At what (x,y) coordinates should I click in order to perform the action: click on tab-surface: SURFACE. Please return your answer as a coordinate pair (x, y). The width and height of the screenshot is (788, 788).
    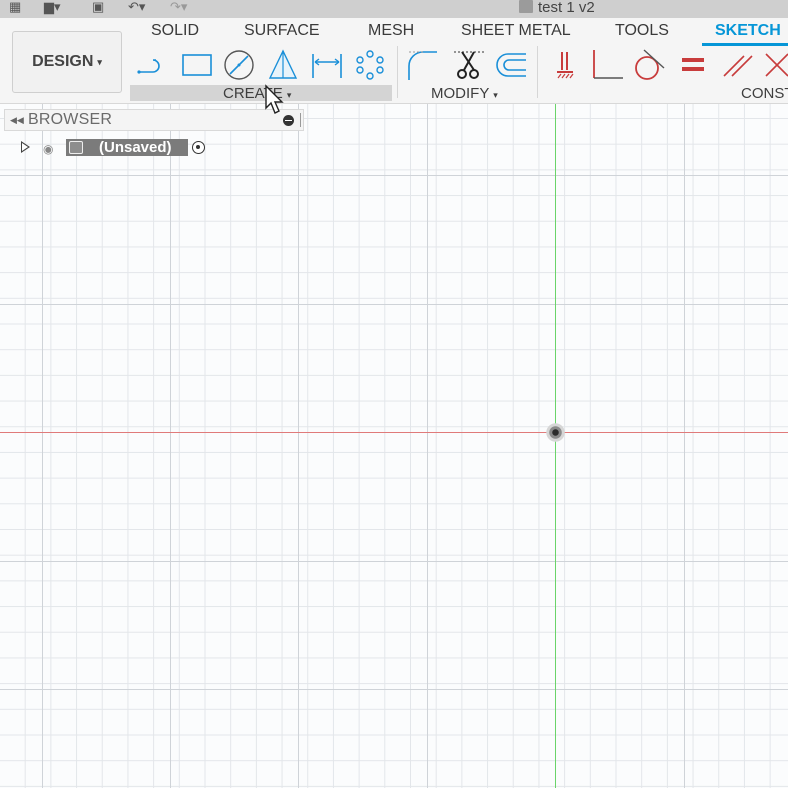
    Looking at the image, I should click on (282, 31).